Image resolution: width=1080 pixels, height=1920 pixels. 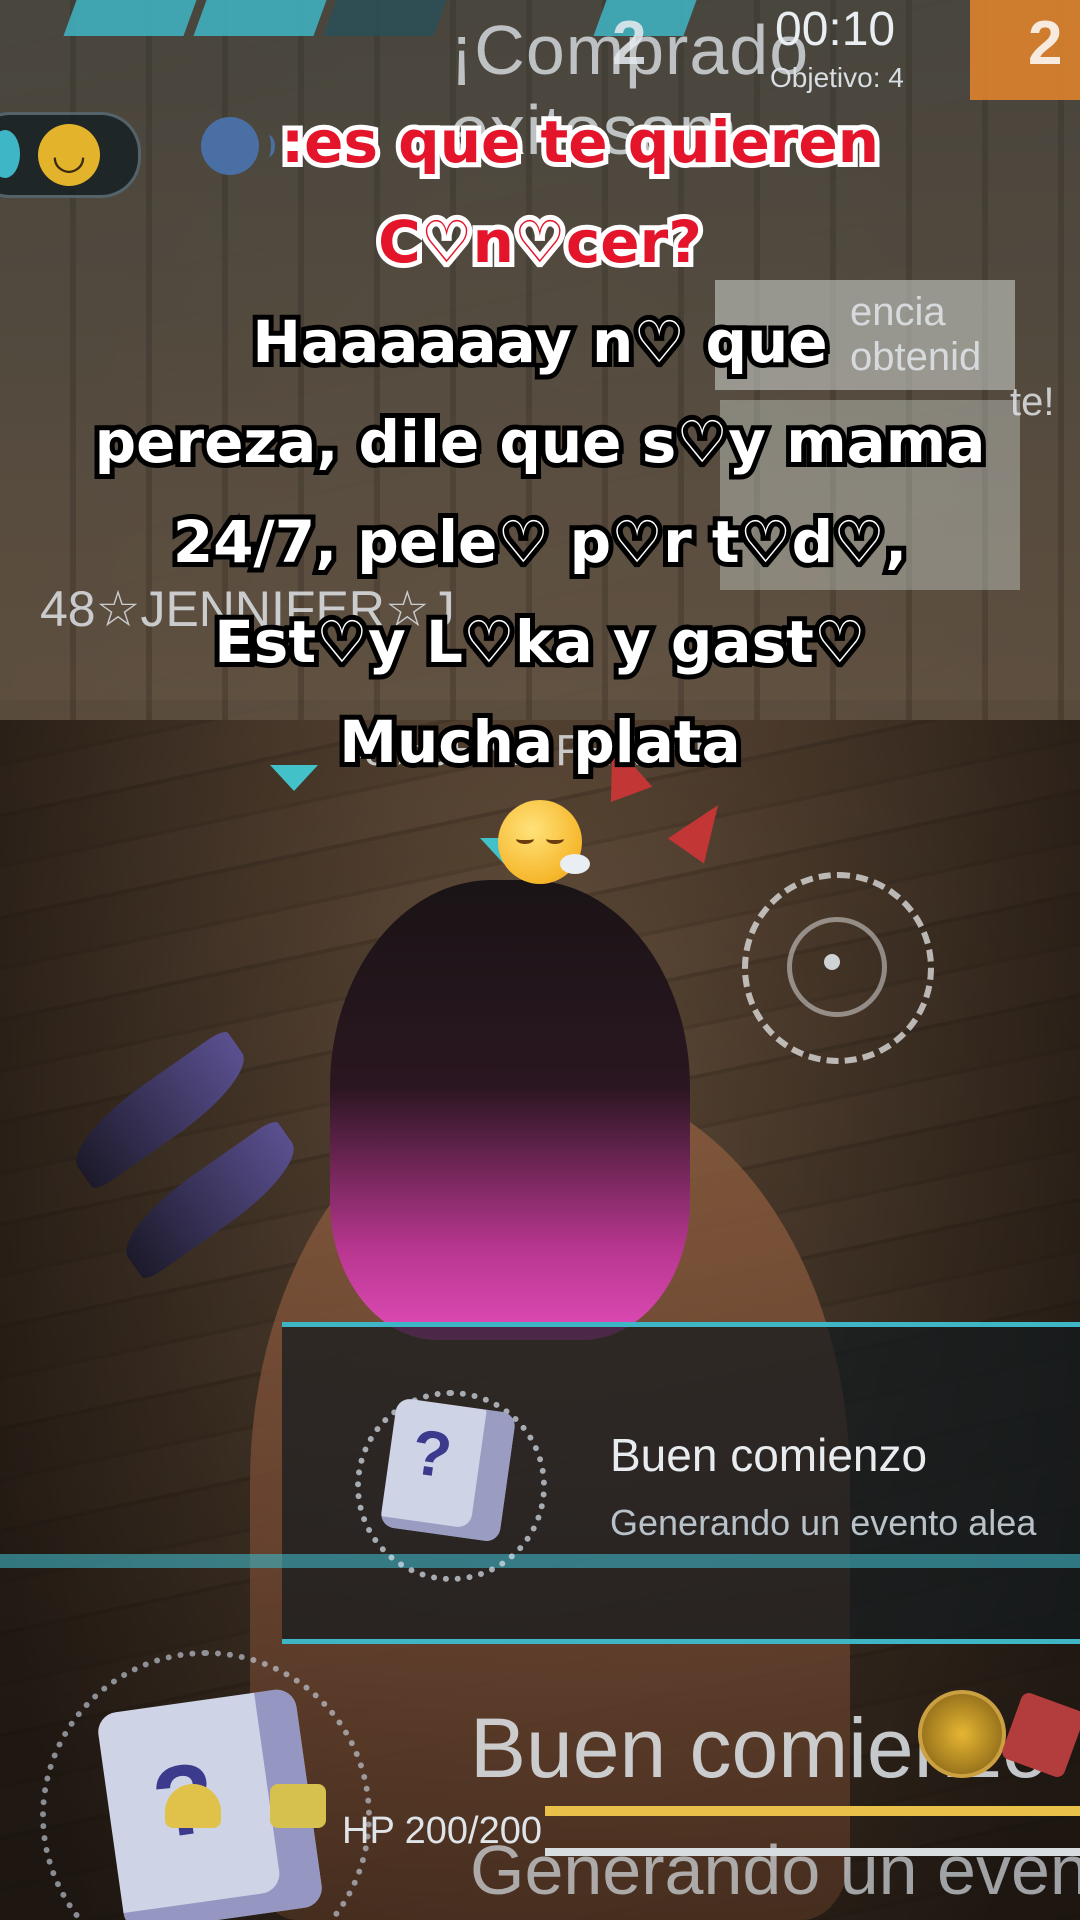 What do you see at coordinates (510, 1110) in the screenshot?
I see `character-hair` at bounding box center [510, 1110].